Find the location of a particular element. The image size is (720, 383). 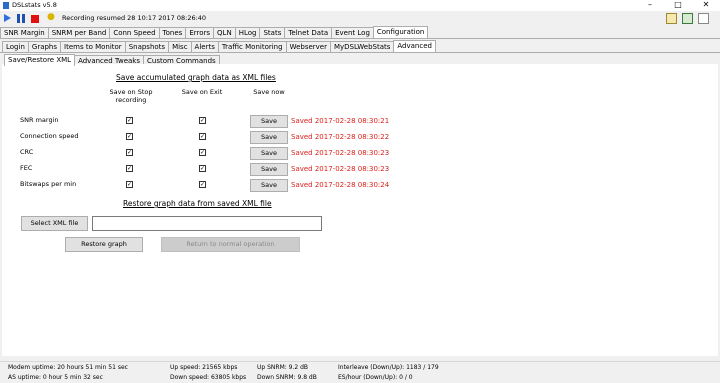

tab-tones: Tones is located at coordinates (172, 32).